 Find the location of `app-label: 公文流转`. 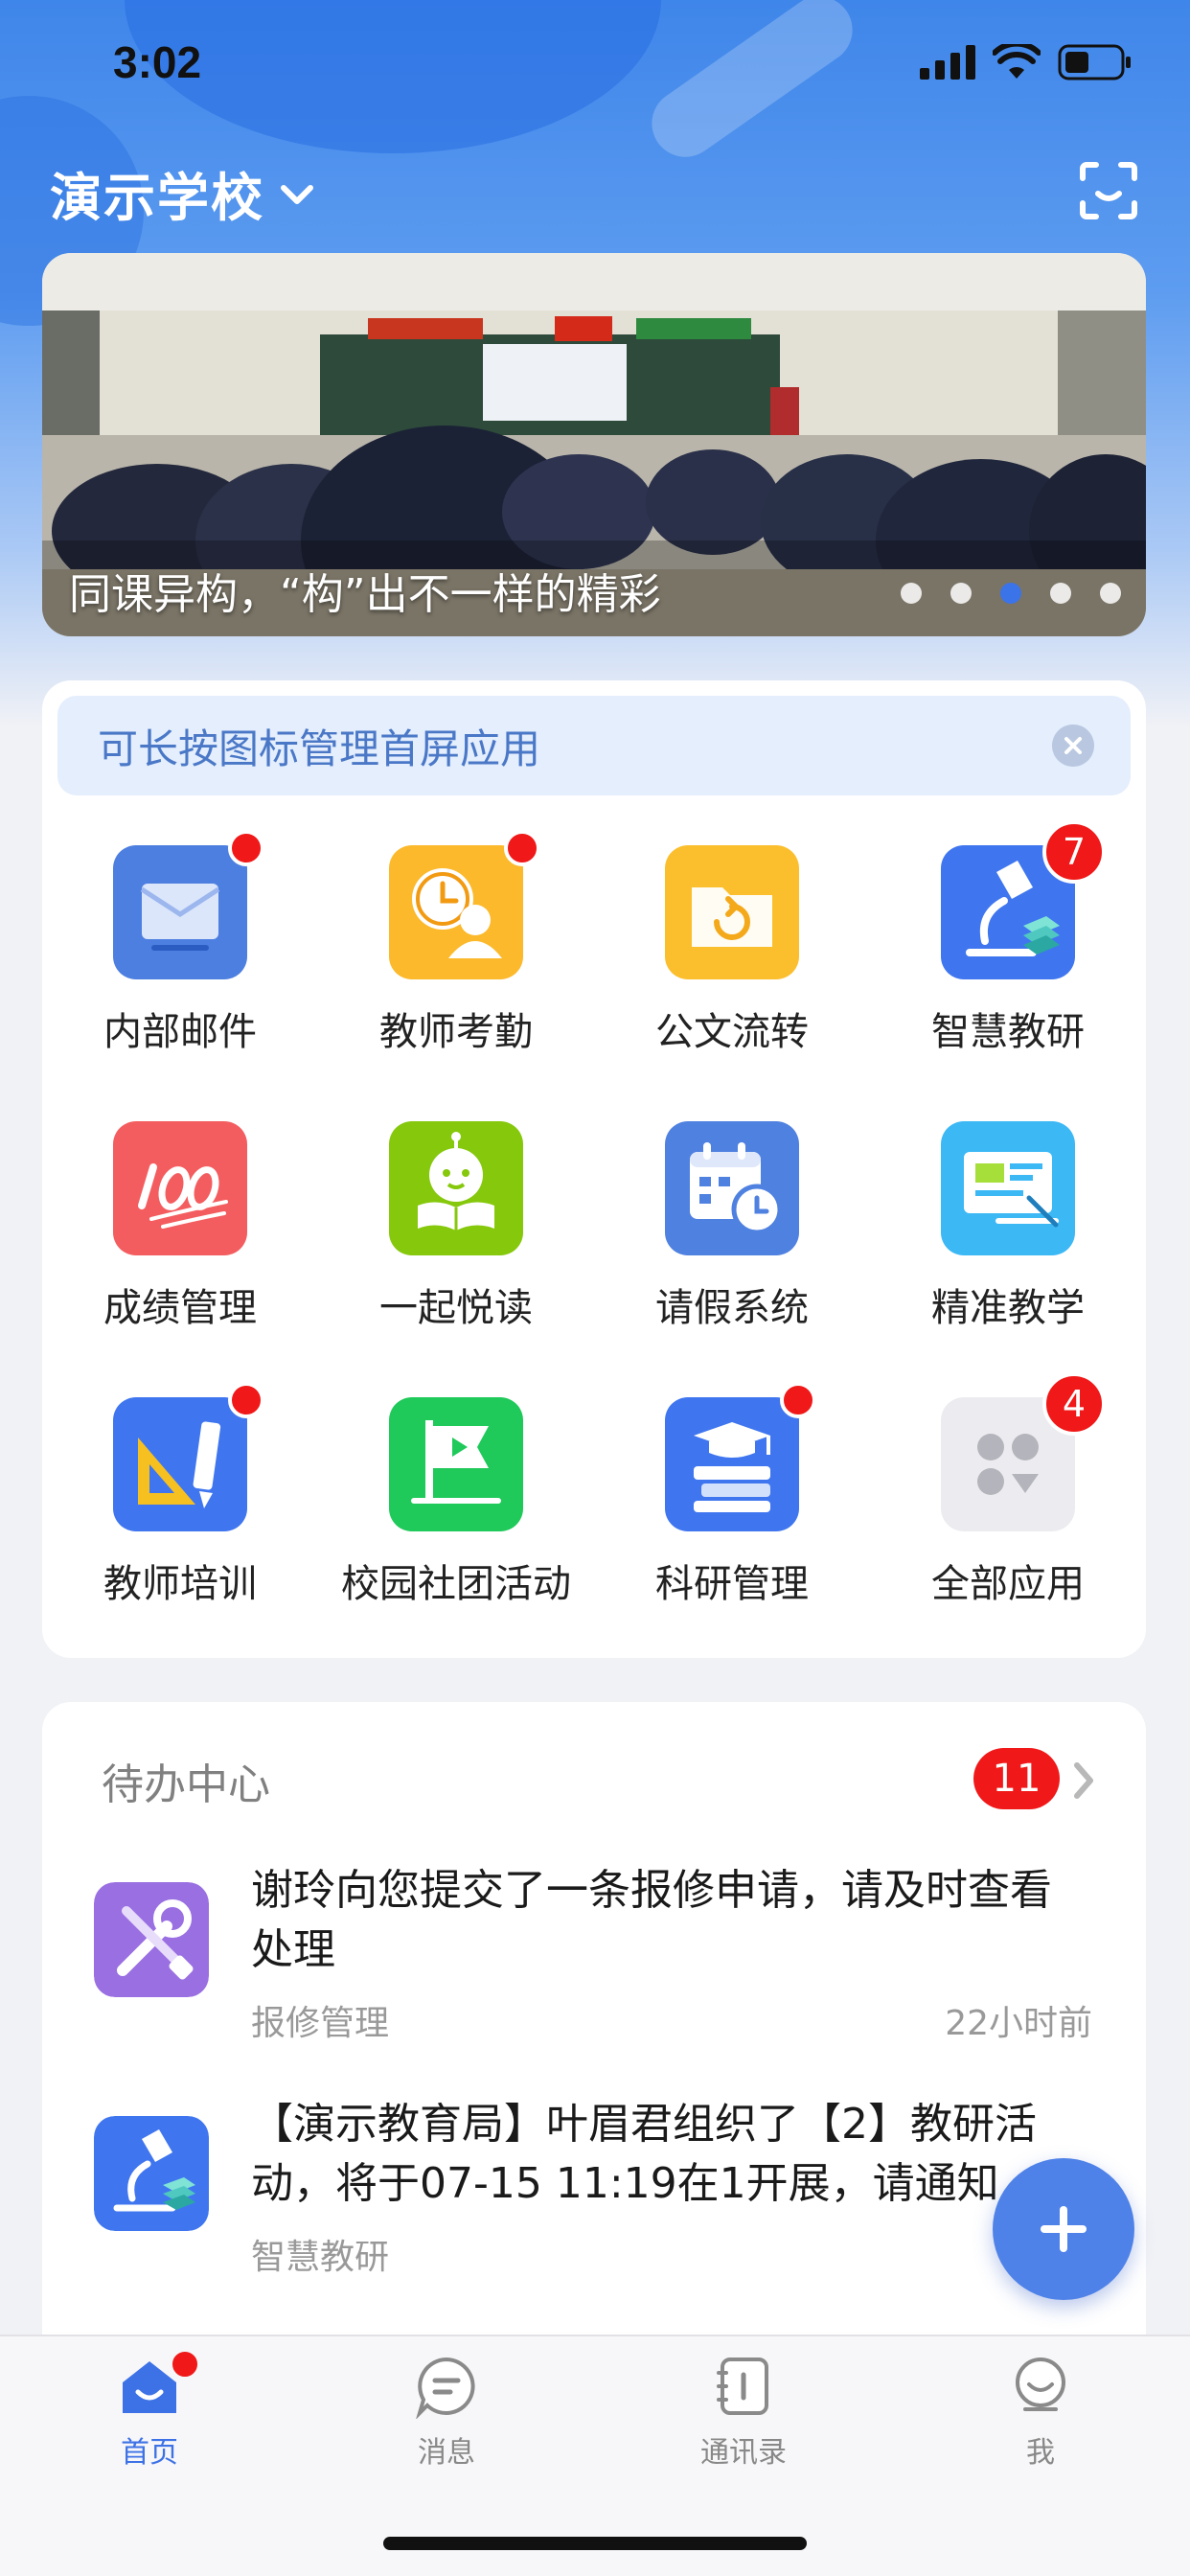

app-label: 公文流转 is located at coordinates (732, 1032).